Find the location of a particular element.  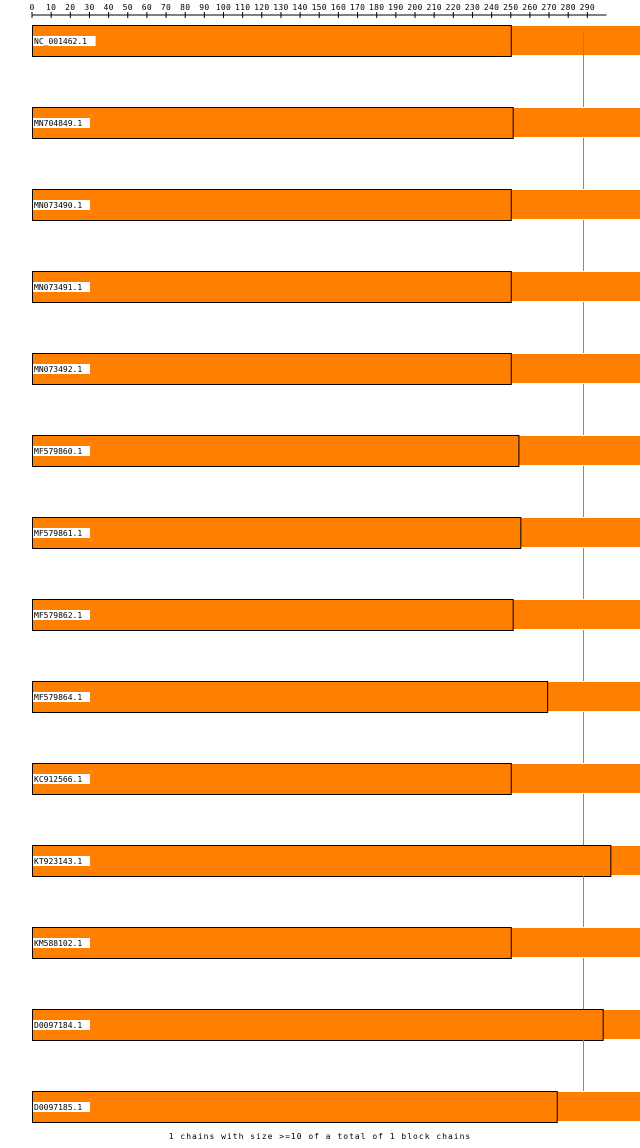

tick-label: 120 is located at coordinates (261, 7).